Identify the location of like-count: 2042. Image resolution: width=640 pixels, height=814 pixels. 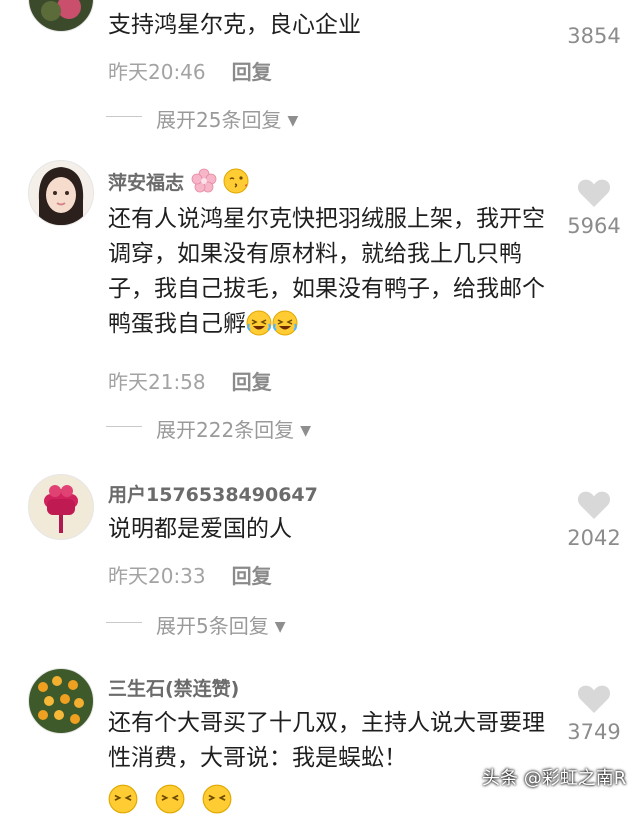
(594, 538).